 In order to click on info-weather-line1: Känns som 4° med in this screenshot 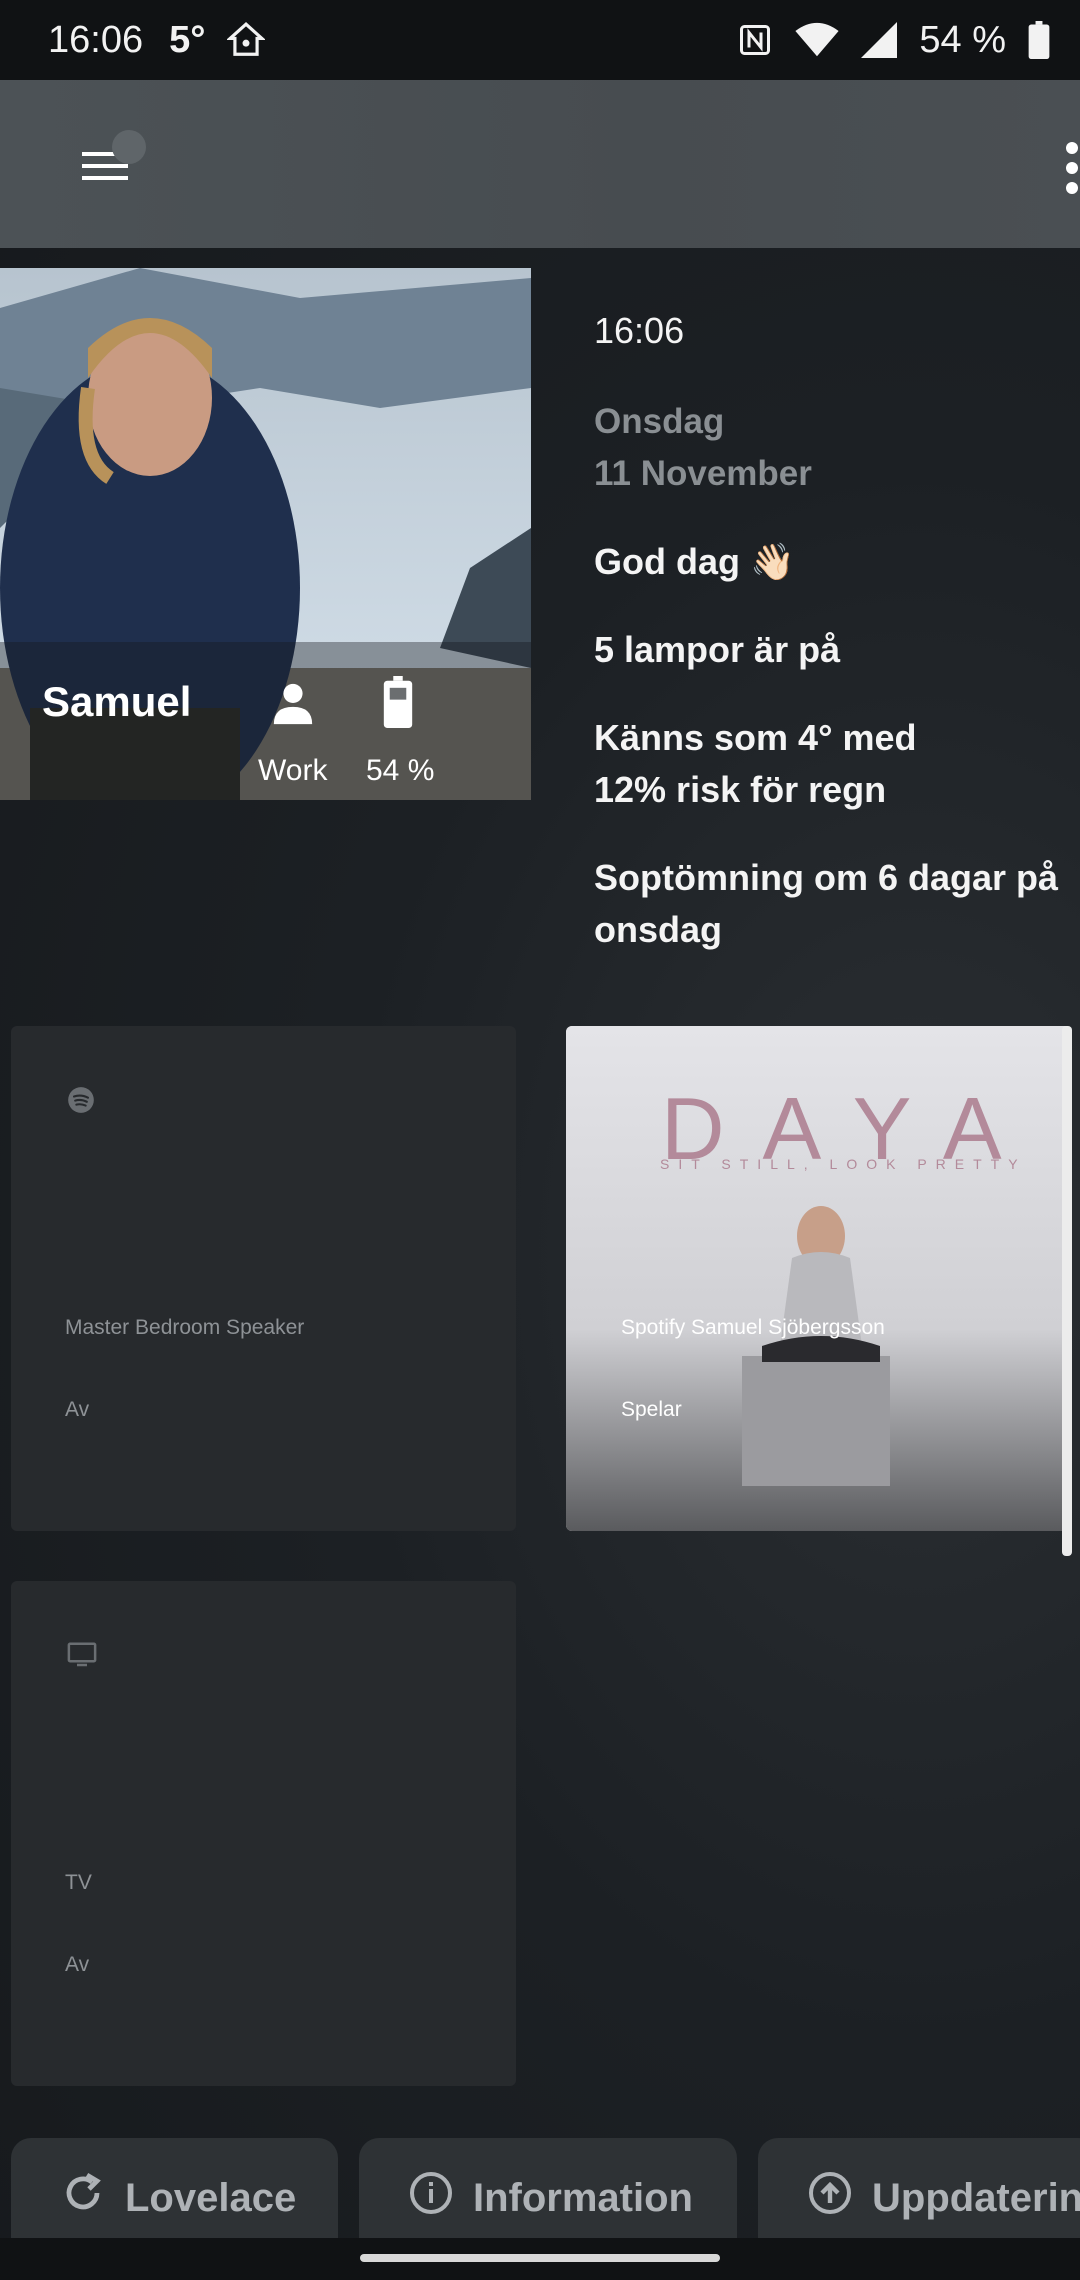, I will do `click(755, 737)`.